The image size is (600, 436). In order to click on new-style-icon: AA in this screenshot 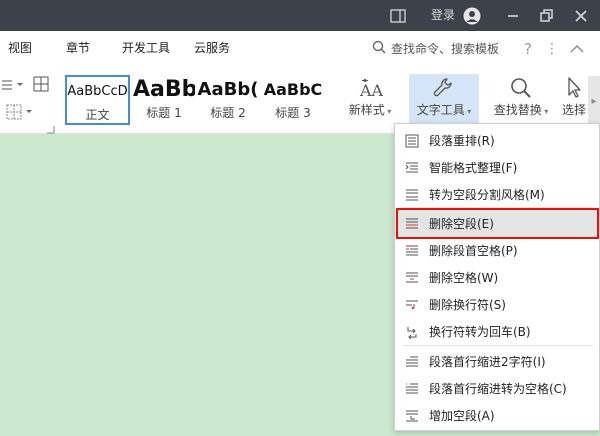, I will do `click(370, 88)`.